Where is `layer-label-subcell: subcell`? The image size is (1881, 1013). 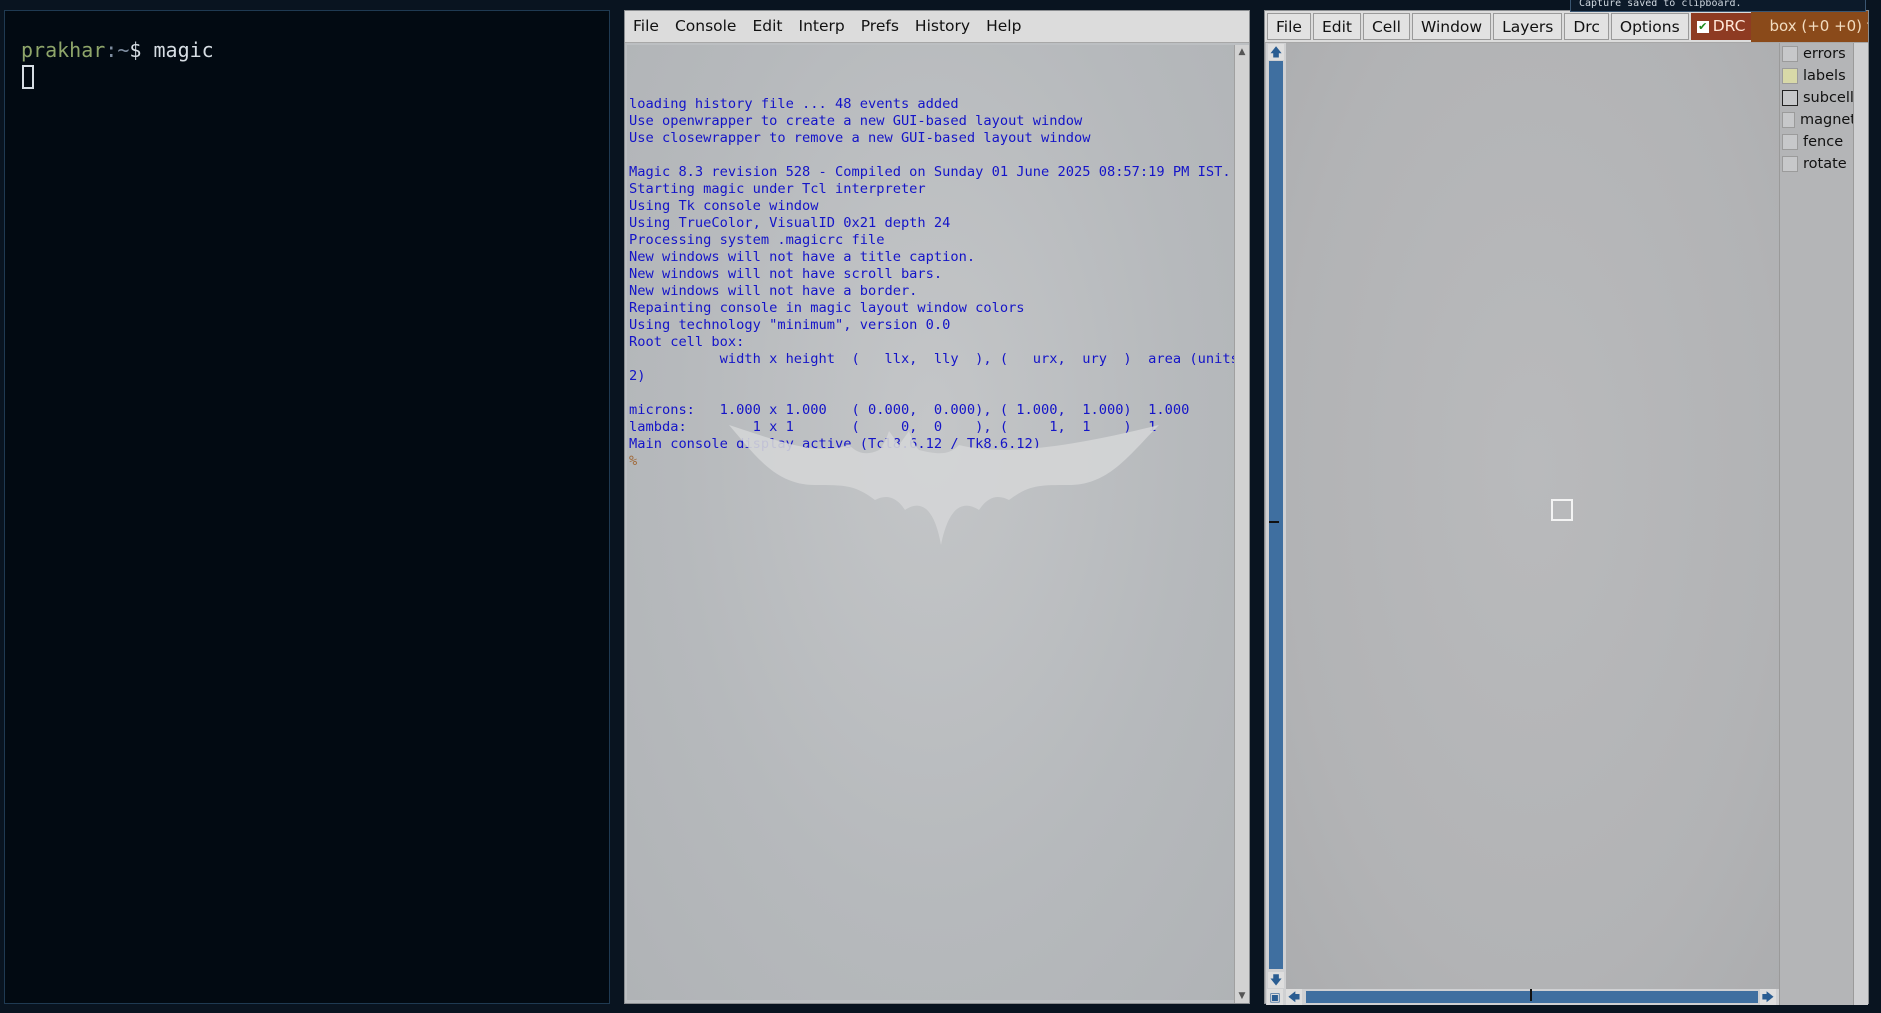 layer-label-subcell: subcell is located at coordinates (1828, 98).